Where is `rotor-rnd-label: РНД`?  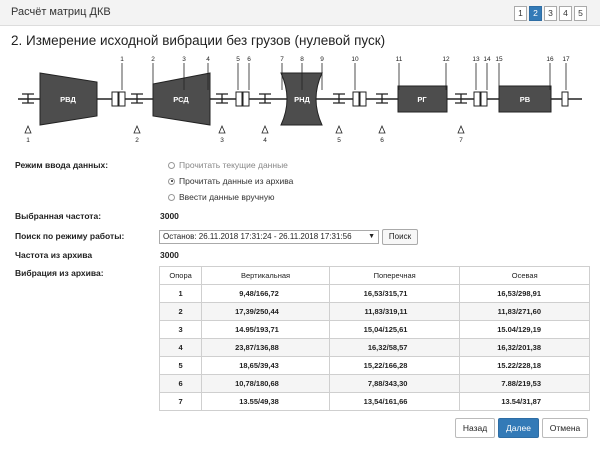
rotor-rnd-label: РНД is located at coordinates (302, 99).